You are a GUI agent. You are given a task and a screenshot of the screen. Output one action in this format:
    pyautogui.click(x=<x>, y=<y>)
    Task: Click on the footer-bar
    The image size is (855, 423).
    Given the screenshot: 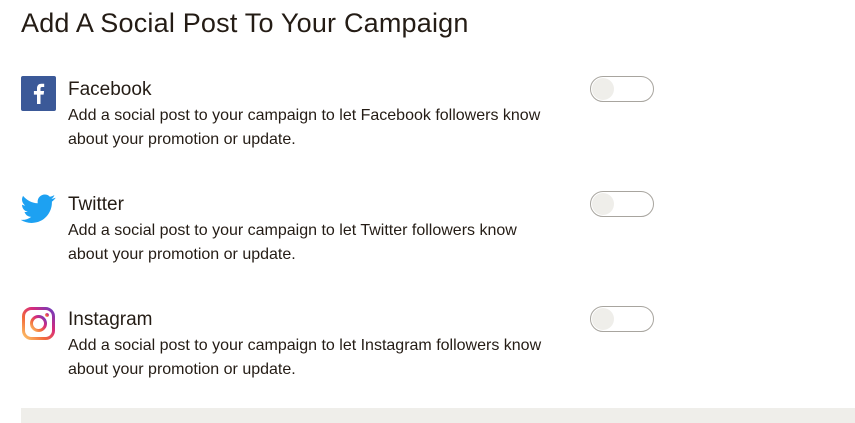 What is the action you would take?
    pyautogui.click(x=438, y=415)
    